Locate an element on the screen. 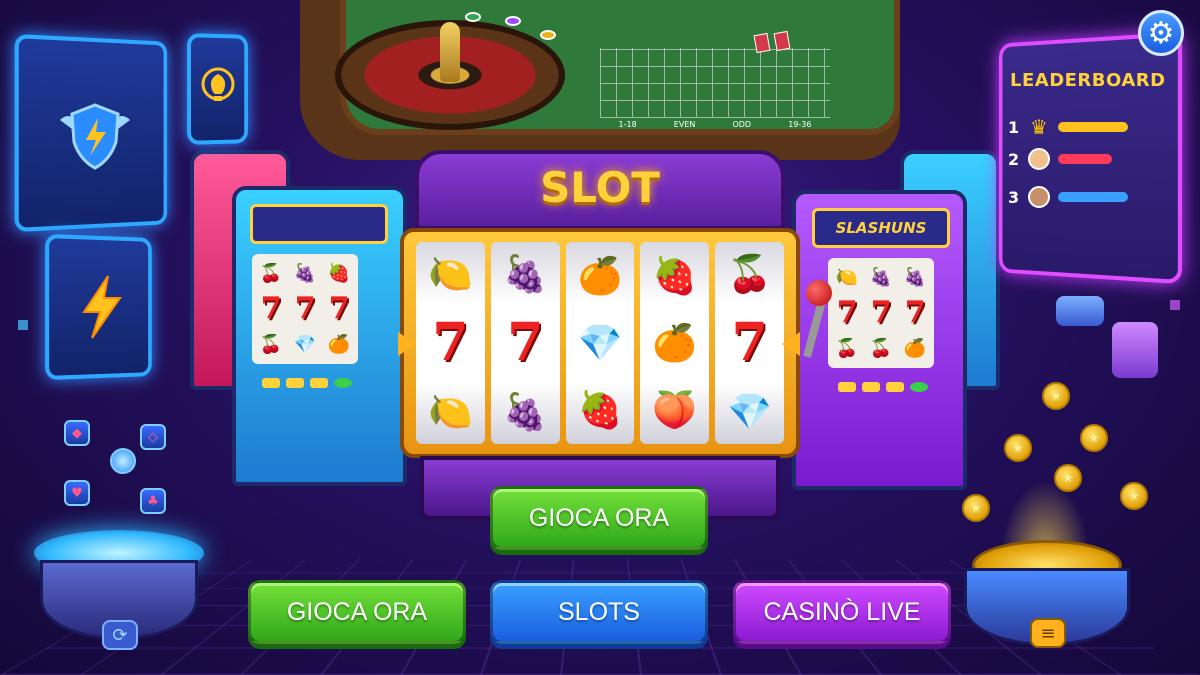 The height and width of the screenshot is (675, 1200). floating-orb-icon is located at coordinates (123, 461).